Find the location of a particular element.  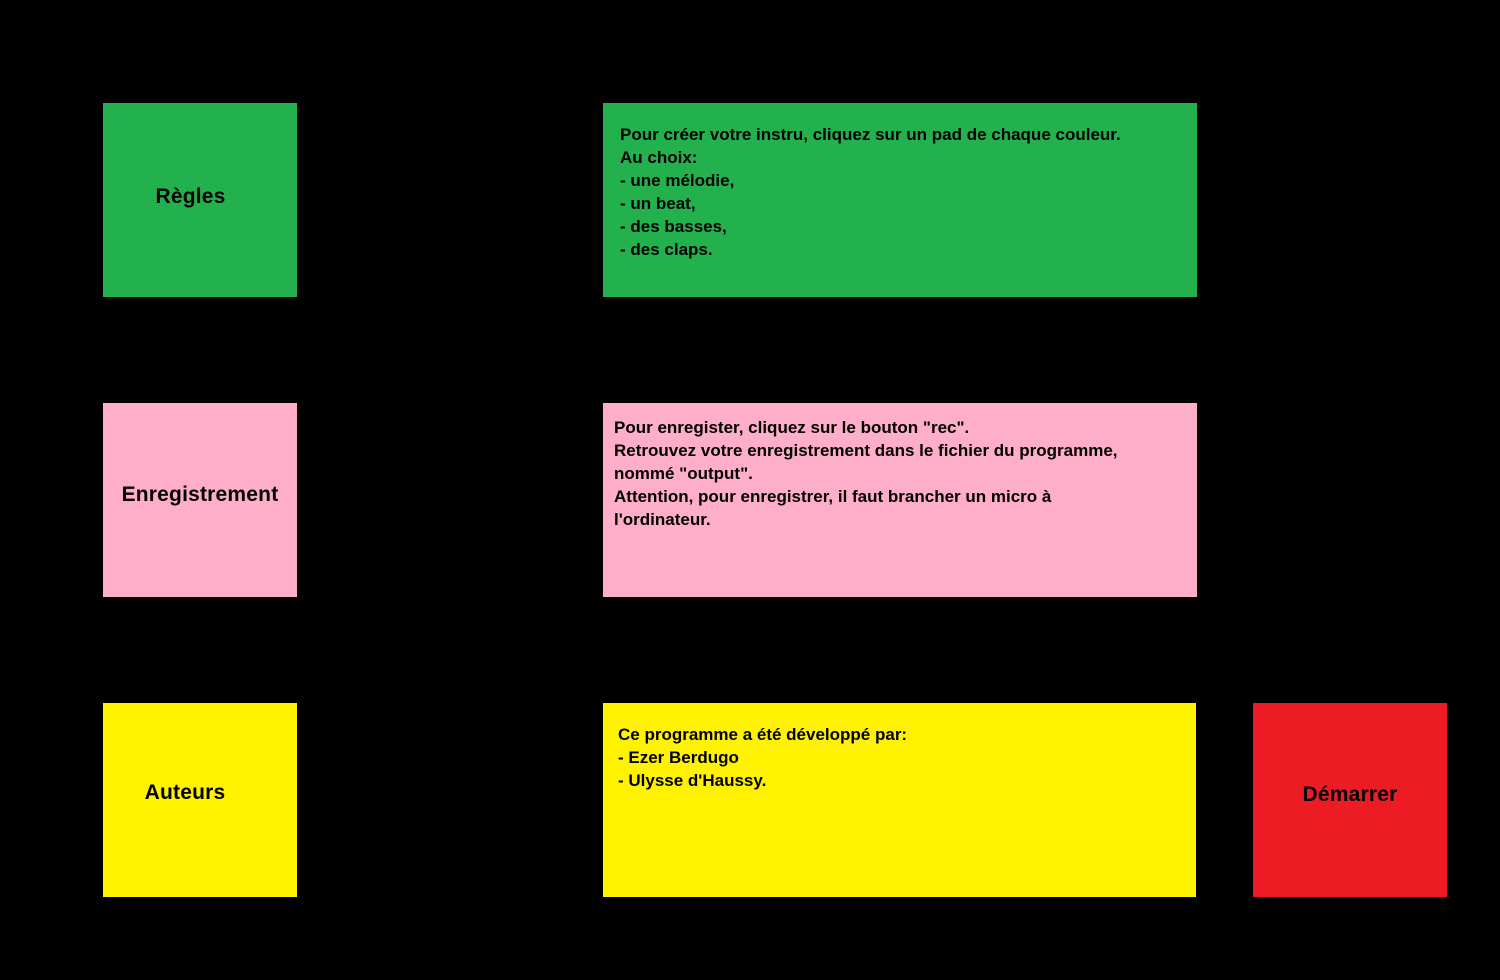

auteurs-button: Auteurs is located at coordinates (200, 800).